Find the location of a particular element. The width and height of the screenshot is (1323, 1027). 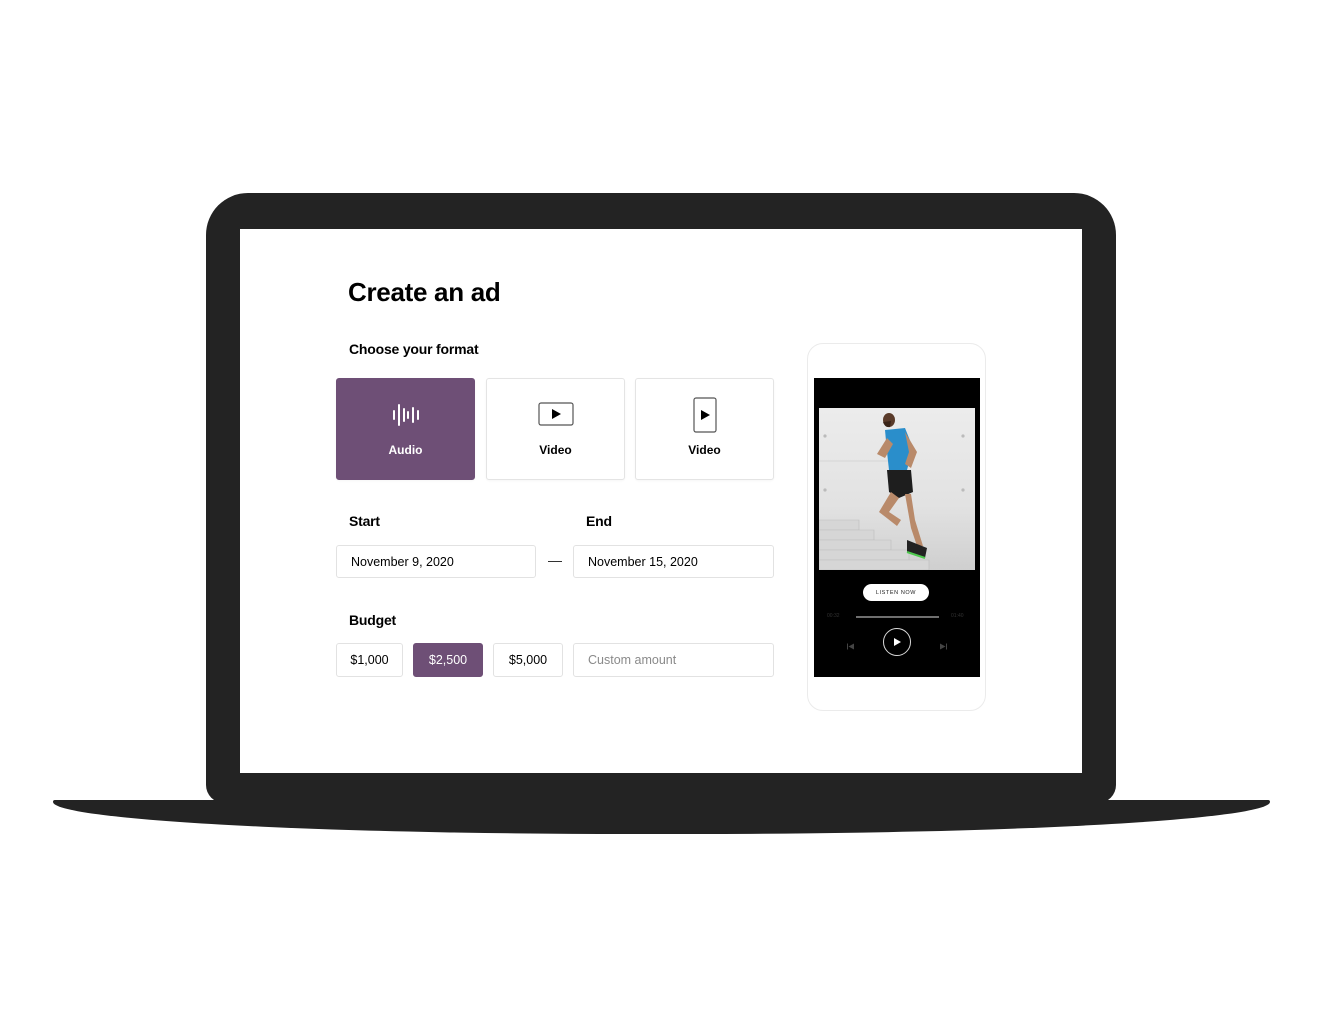

landscape-video-icon is located at coordinates (555, 415).